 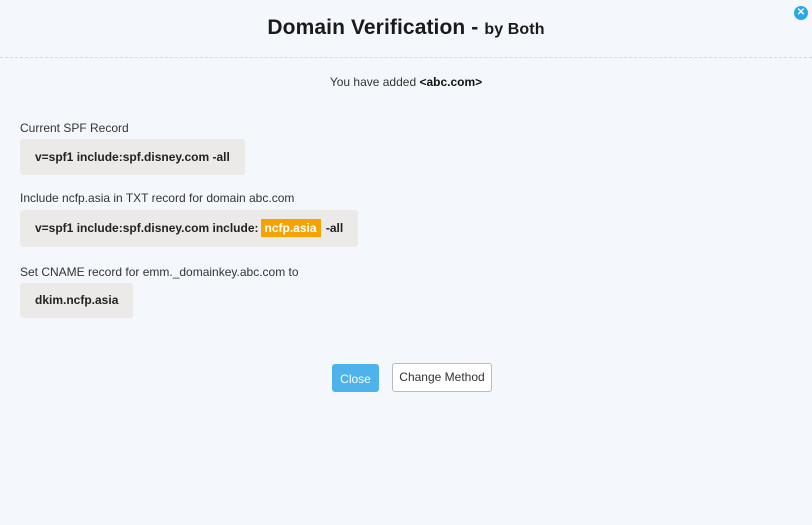 I want to click on dialog-header: Domain Verification - by Both ✕, so click(x=406, y=29).